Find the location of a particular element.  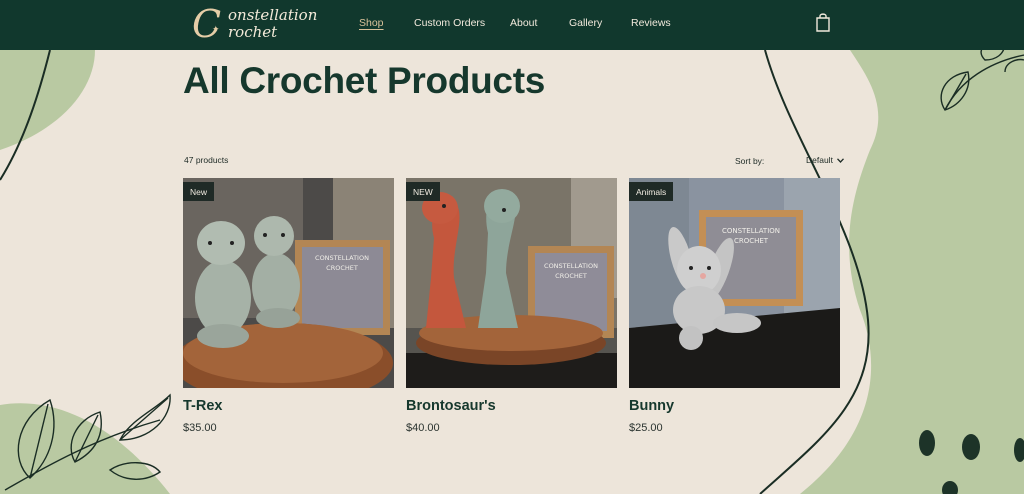

sort-select: Default is located at coordinates (825, 160).